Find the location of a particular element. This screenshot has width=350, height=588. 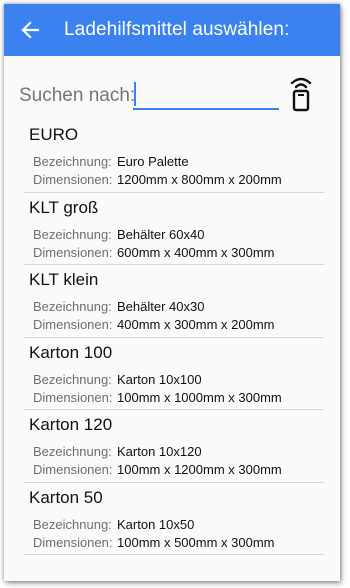

item-name: Karton 100 is located at coordinates (71, 352).